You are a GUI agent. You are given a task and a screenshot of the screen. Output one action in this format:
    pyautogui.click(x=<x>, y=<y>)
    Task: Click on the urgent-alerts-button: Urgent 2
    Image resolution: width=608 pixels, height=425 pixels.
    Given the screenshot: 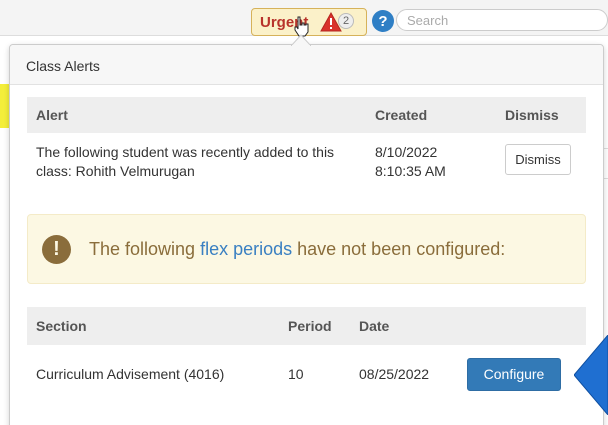 What is the action you would take?
    pyautogui.click(x=309, y=22)
    